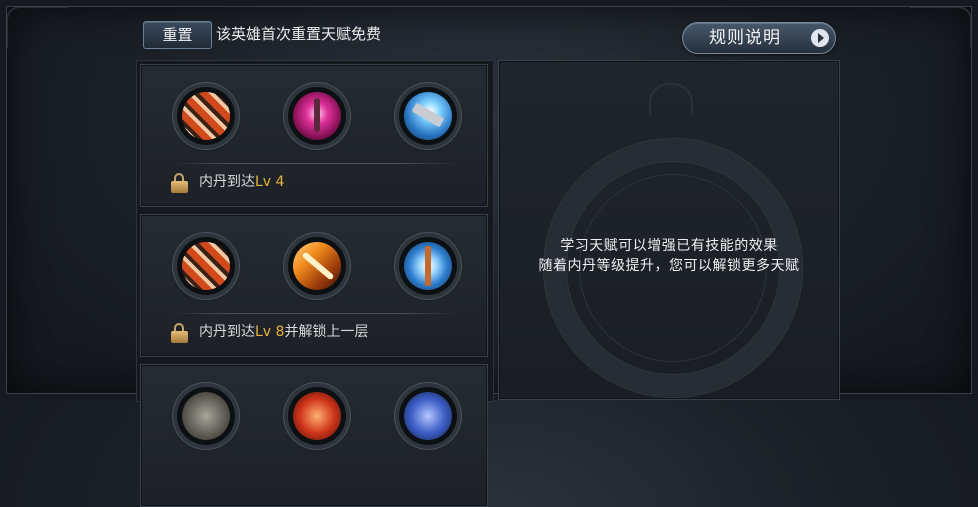  What do you see at coordinates (284, 332) in the screenshot?
I see `unlock-requirement-text: 内丹到达Lv 8并解锁上一层` at bounding box center [284, 332].